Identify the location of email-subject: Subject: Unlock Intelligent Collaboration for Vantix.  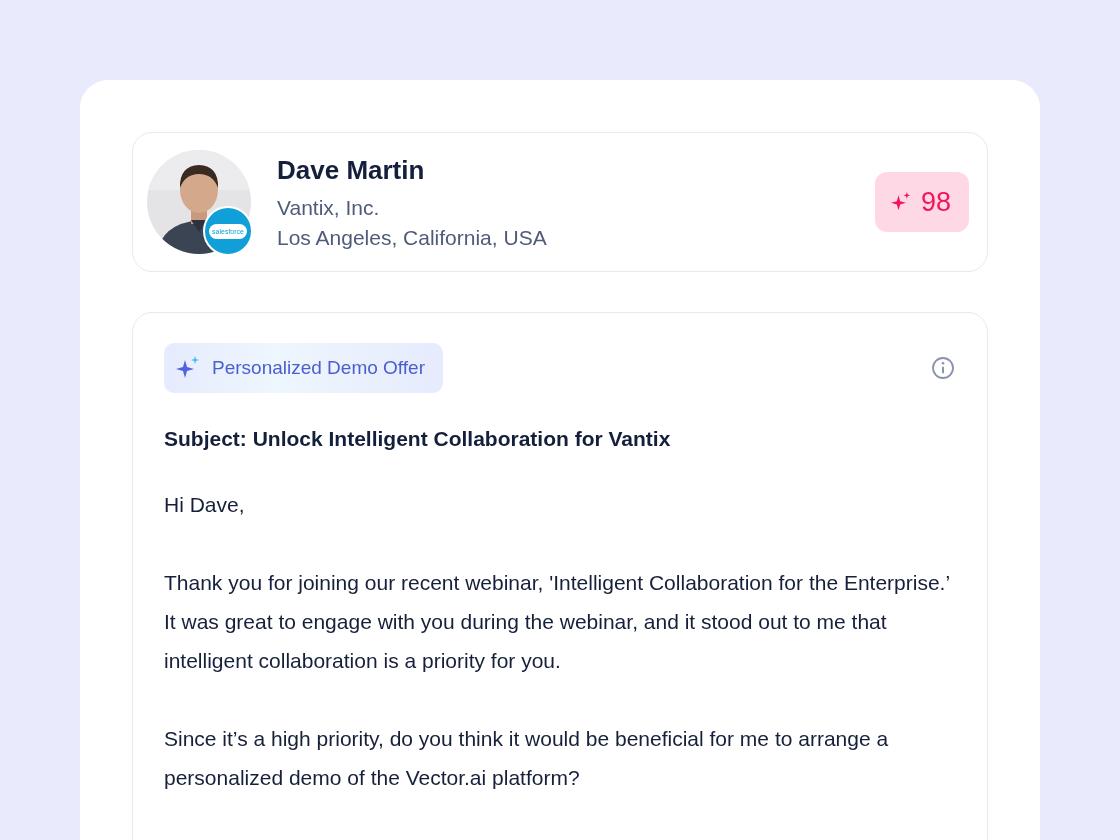
(418, 439).